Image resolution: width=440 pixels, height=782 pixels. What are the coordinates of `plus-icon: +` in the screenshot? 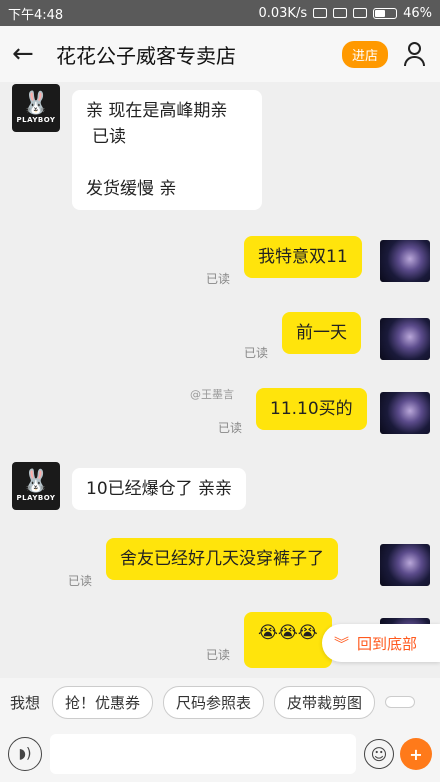 It's located at (416, 754).